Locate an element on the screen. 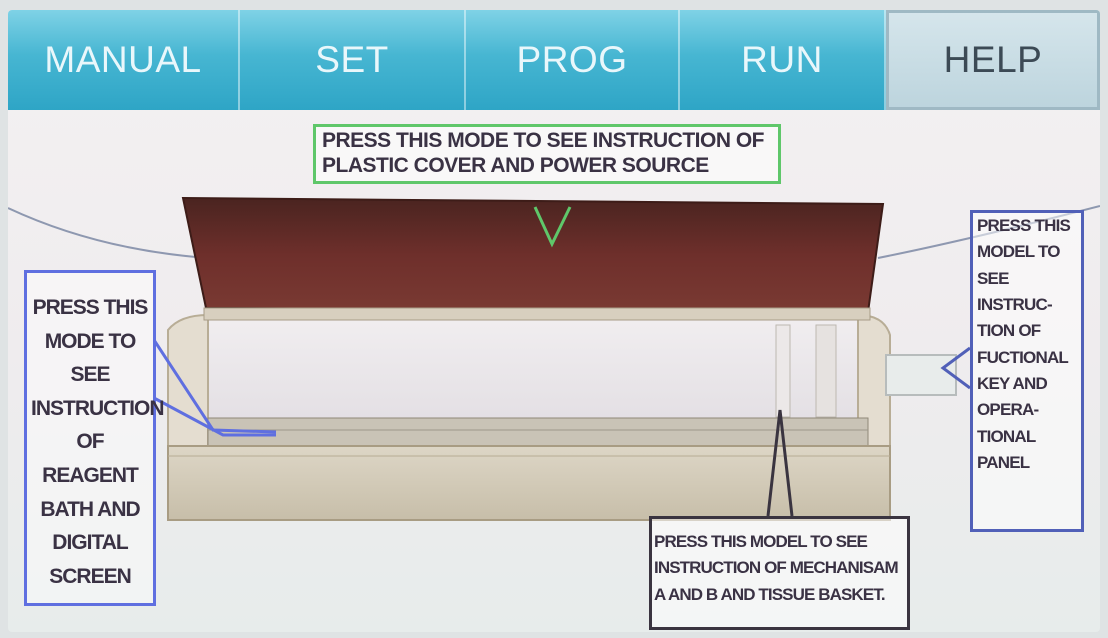 The height and width of the screenshot is (638, 1108). tab-run: RUN is located at coordinates (783, 60).